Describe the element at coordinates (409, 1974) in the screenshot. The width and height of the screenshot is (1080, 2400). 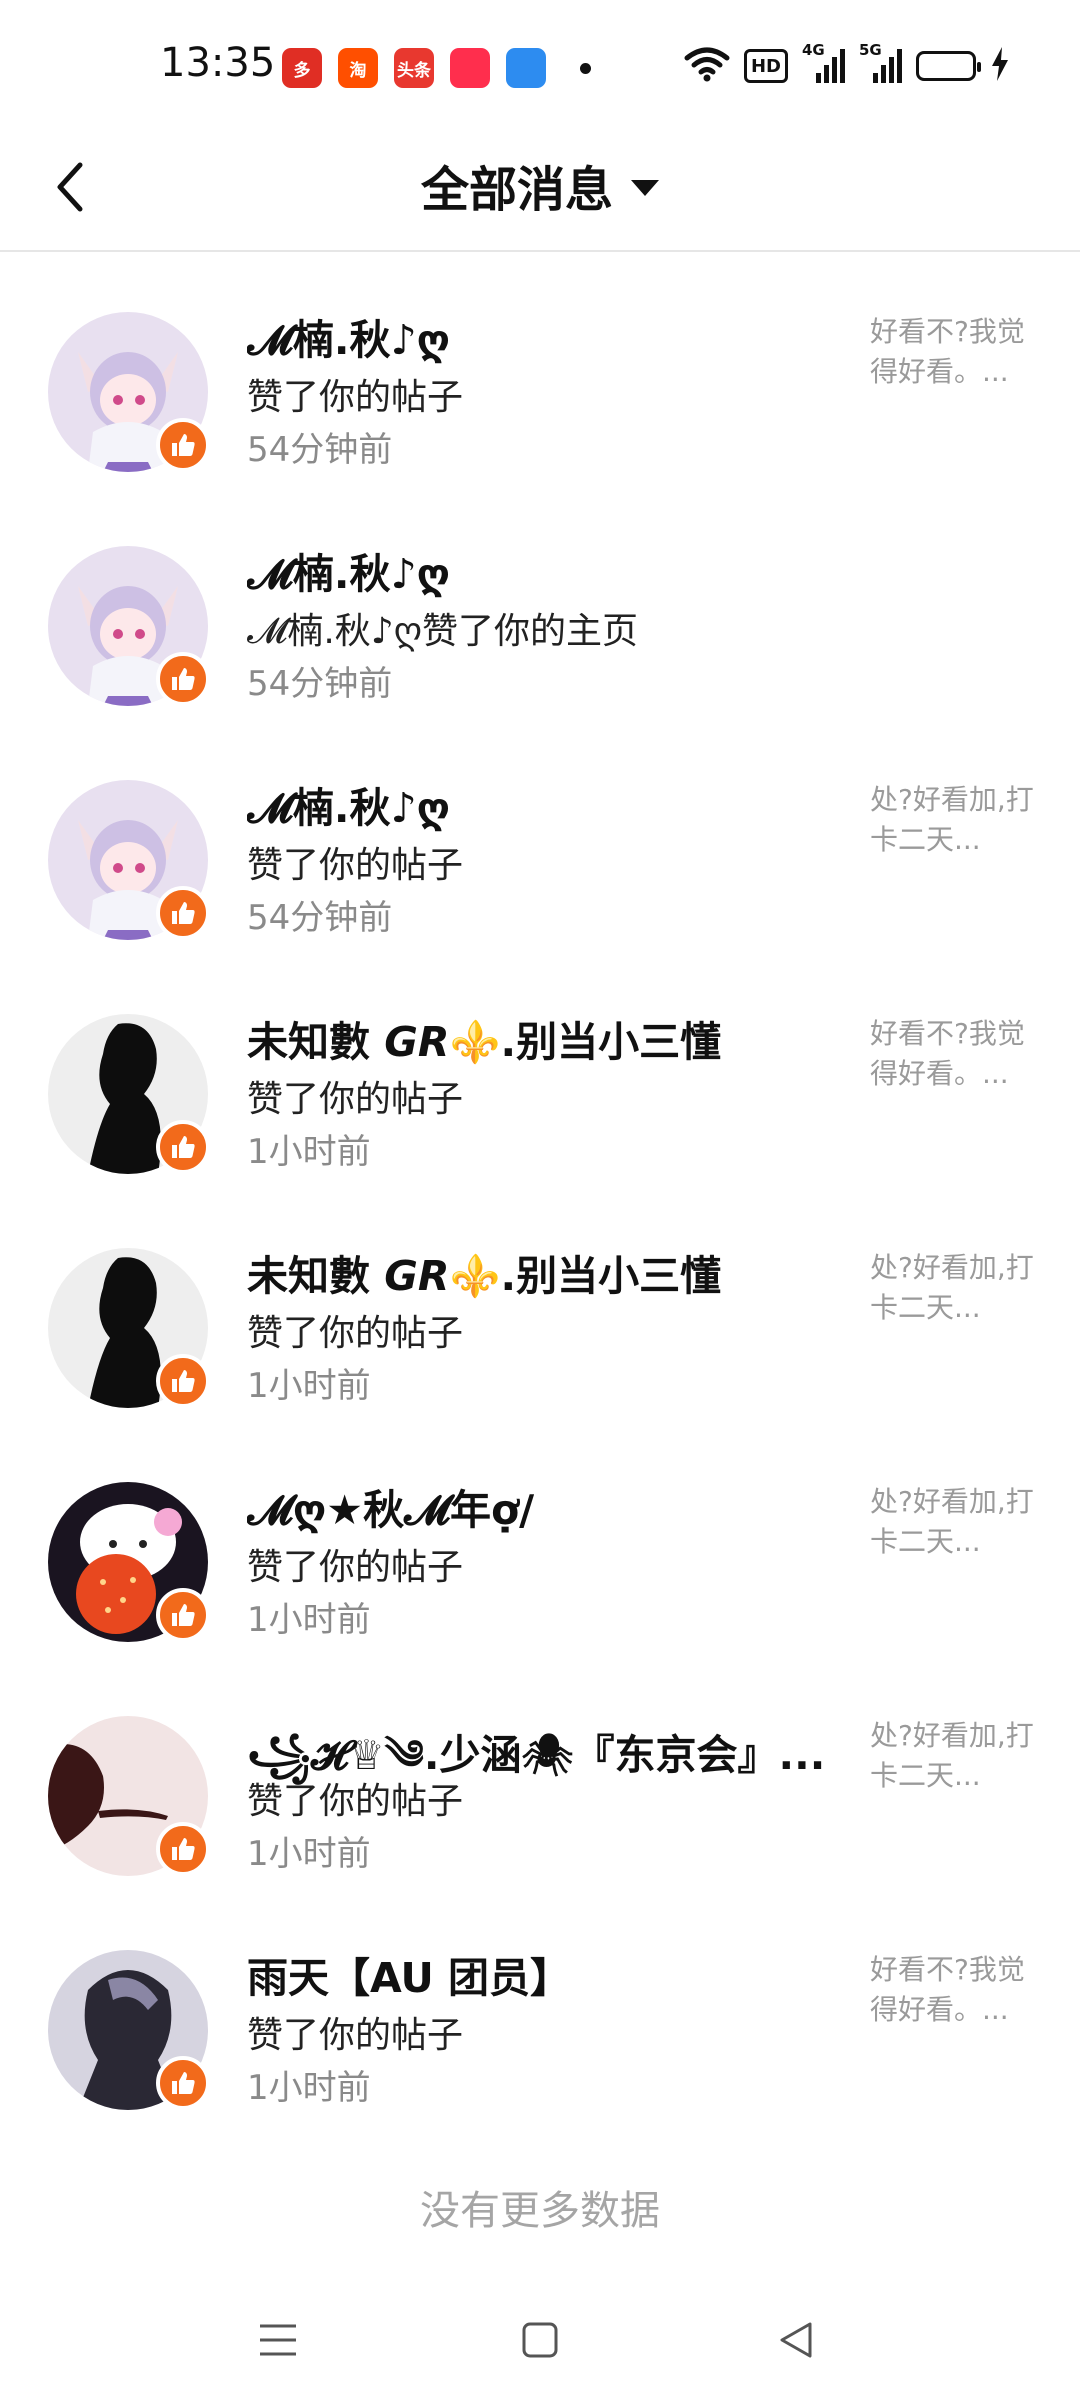
I see `user-name: 雨天【AU 团员】` at that location.